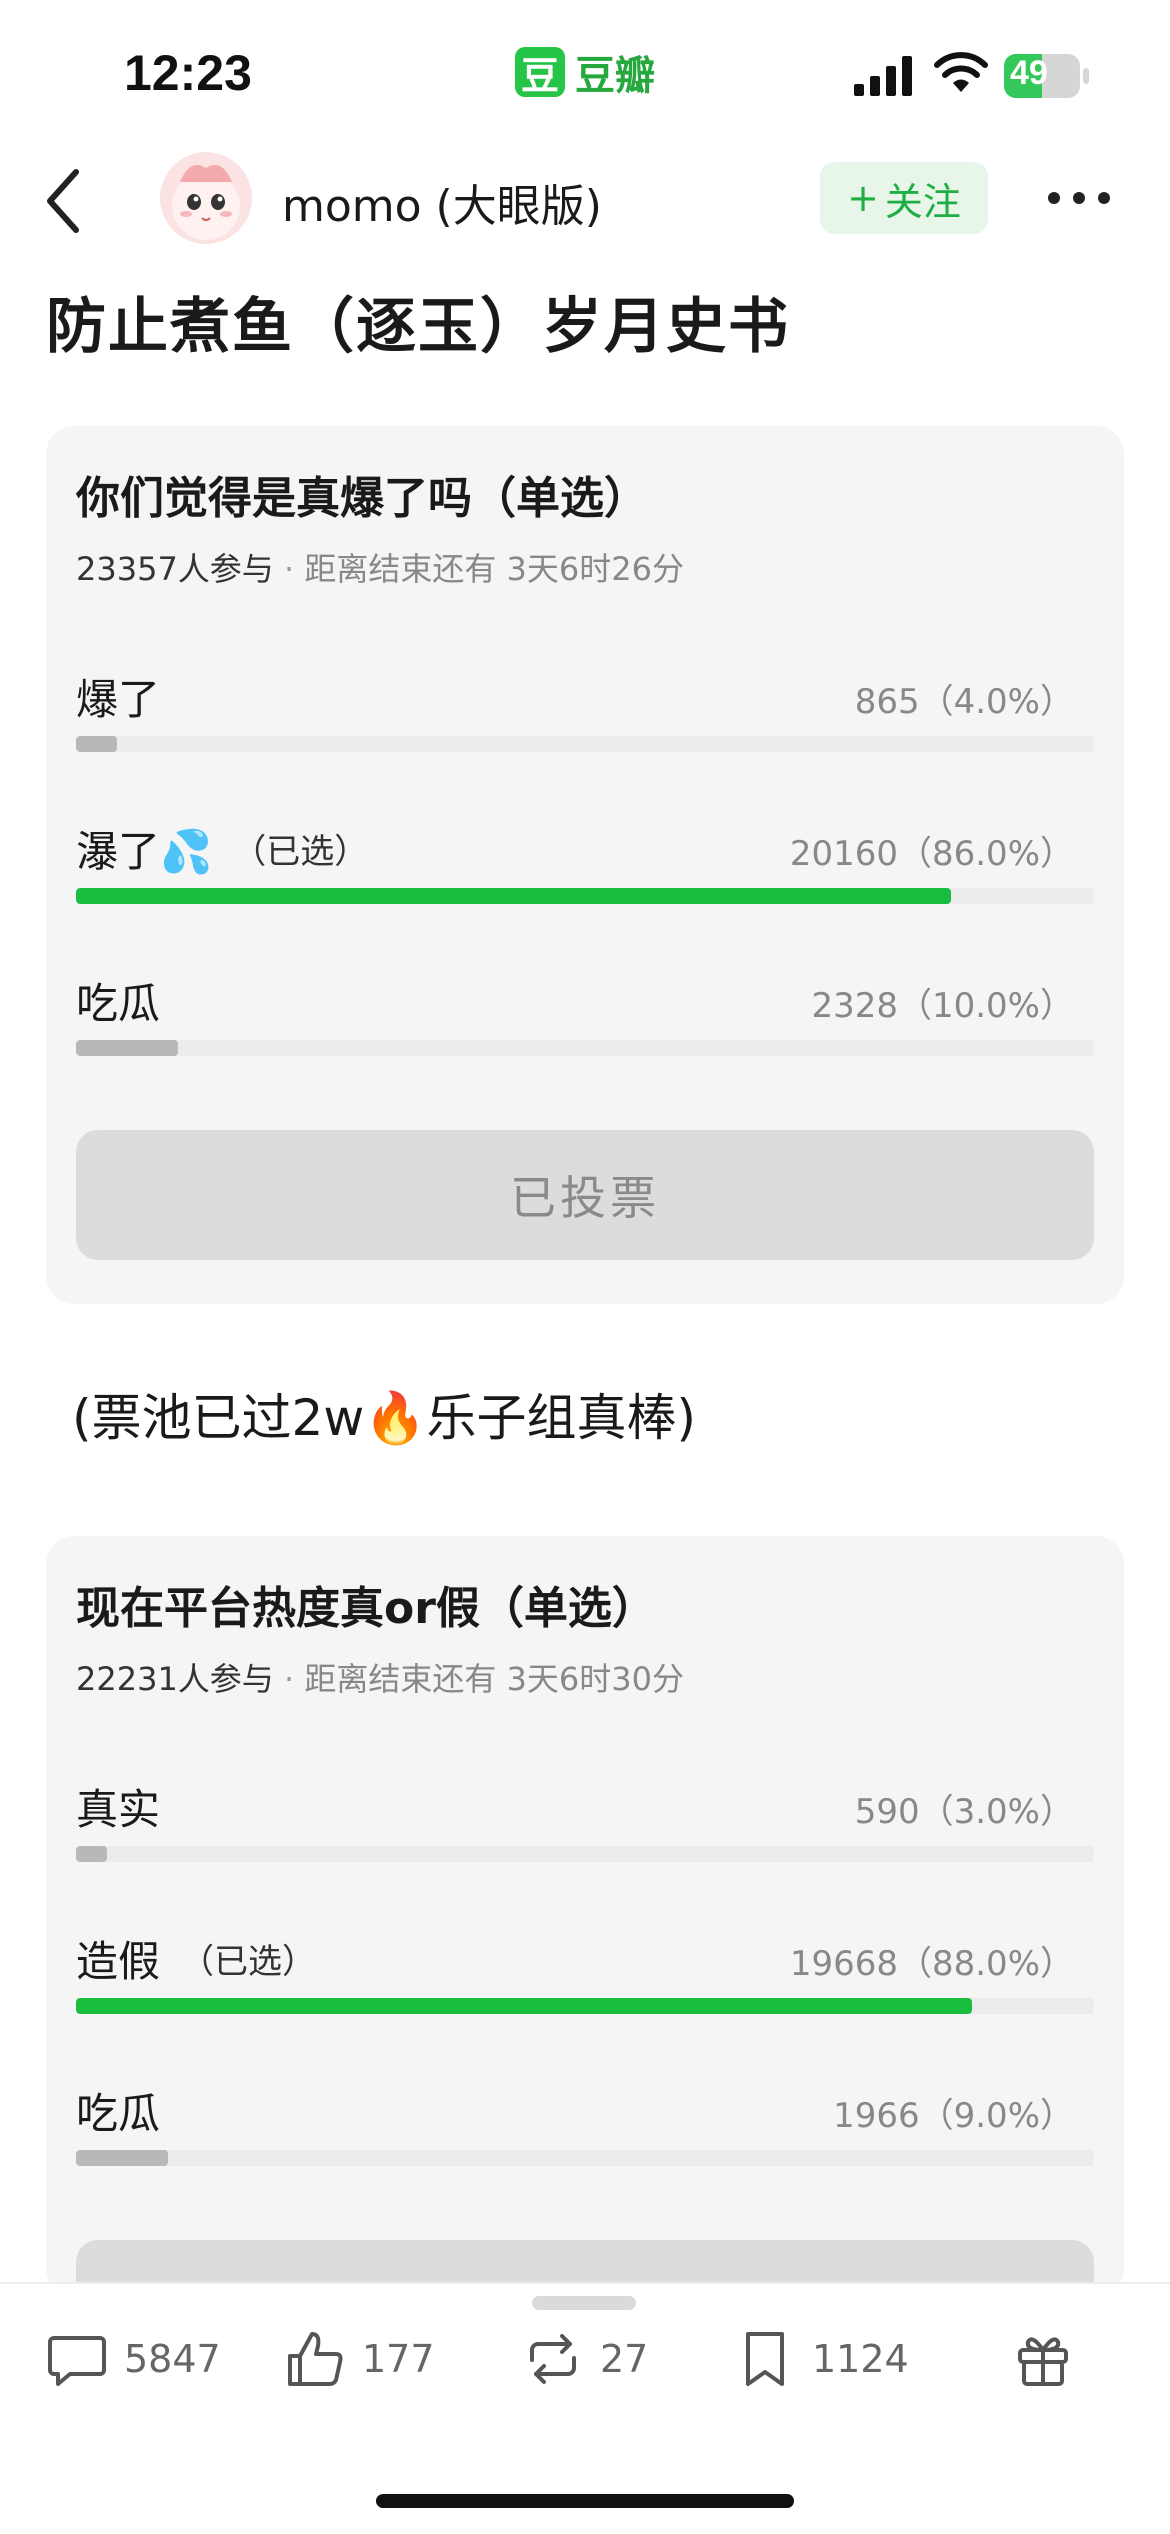 The height and width of the screenshot is (2534, 1170). Describe the element at coordinates (1029, 73) in the screenshot. I see `battery-level: 49` at that location.